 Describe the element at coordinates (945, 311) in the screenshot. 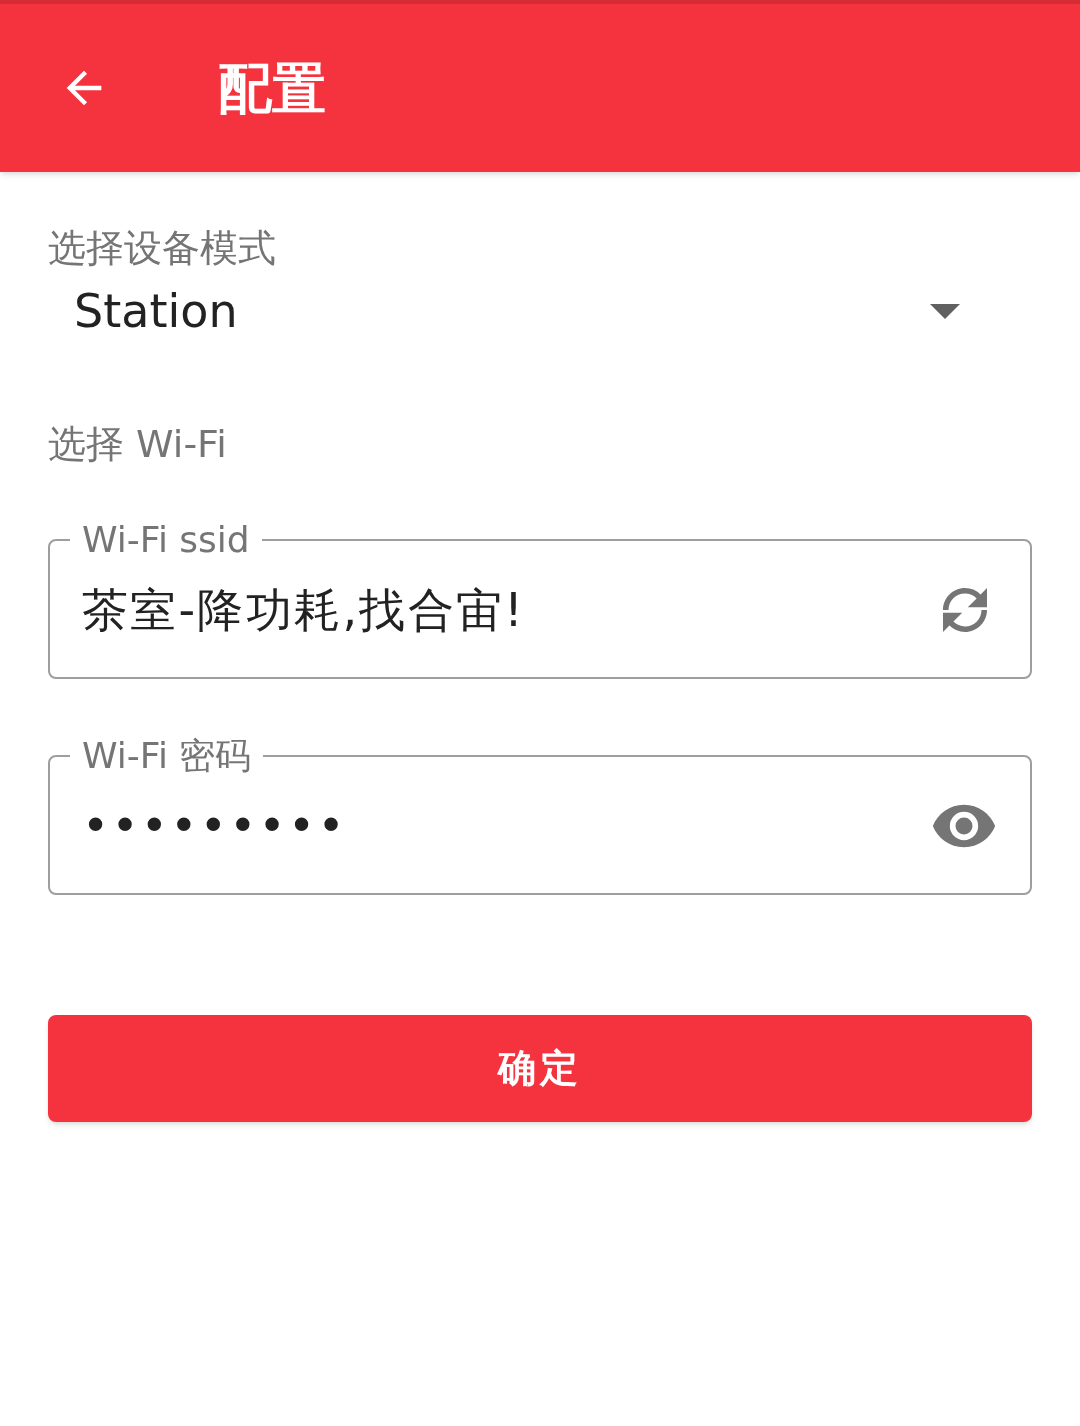

I see `dropdown-caret-icon` at that location.